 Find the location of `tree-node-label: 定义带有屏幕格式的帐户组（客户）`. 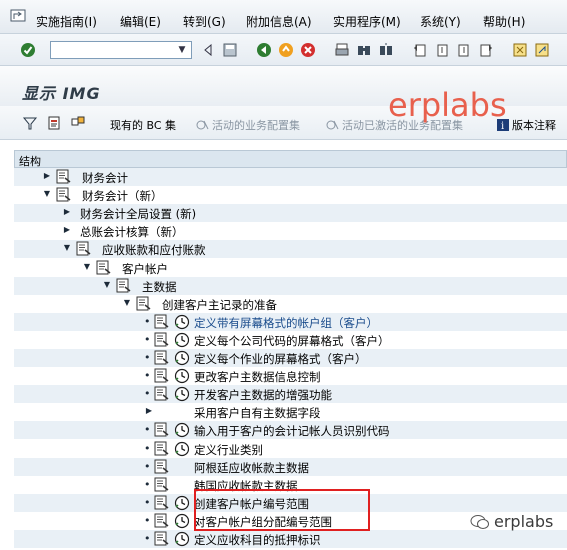

tree-node-label: 定义带有屏幕格式的帐户组（客户） is located at coordinates (286, 323).